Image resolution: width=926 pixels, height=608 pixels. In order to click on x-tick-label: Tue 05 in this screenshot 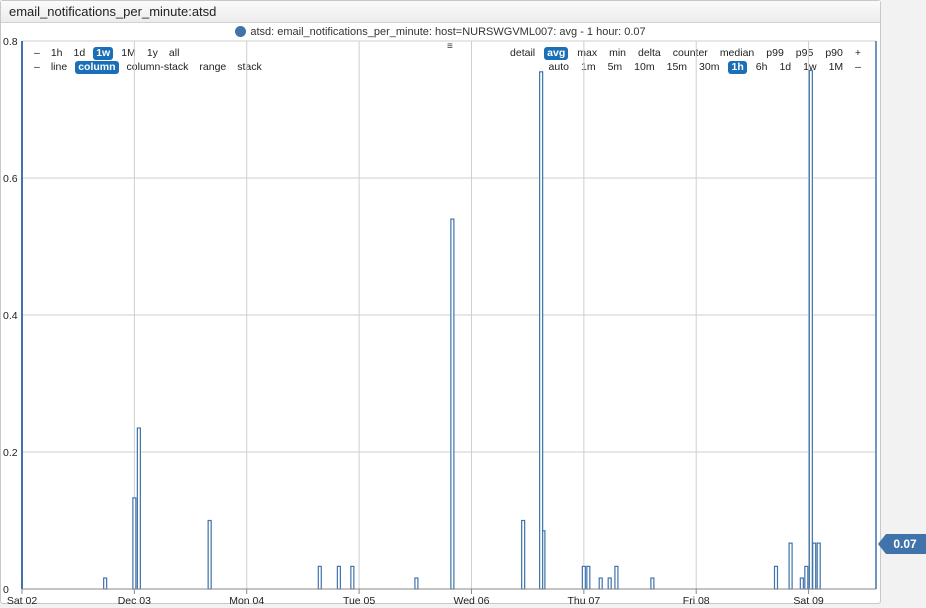, I will do `click(359, 601)`.